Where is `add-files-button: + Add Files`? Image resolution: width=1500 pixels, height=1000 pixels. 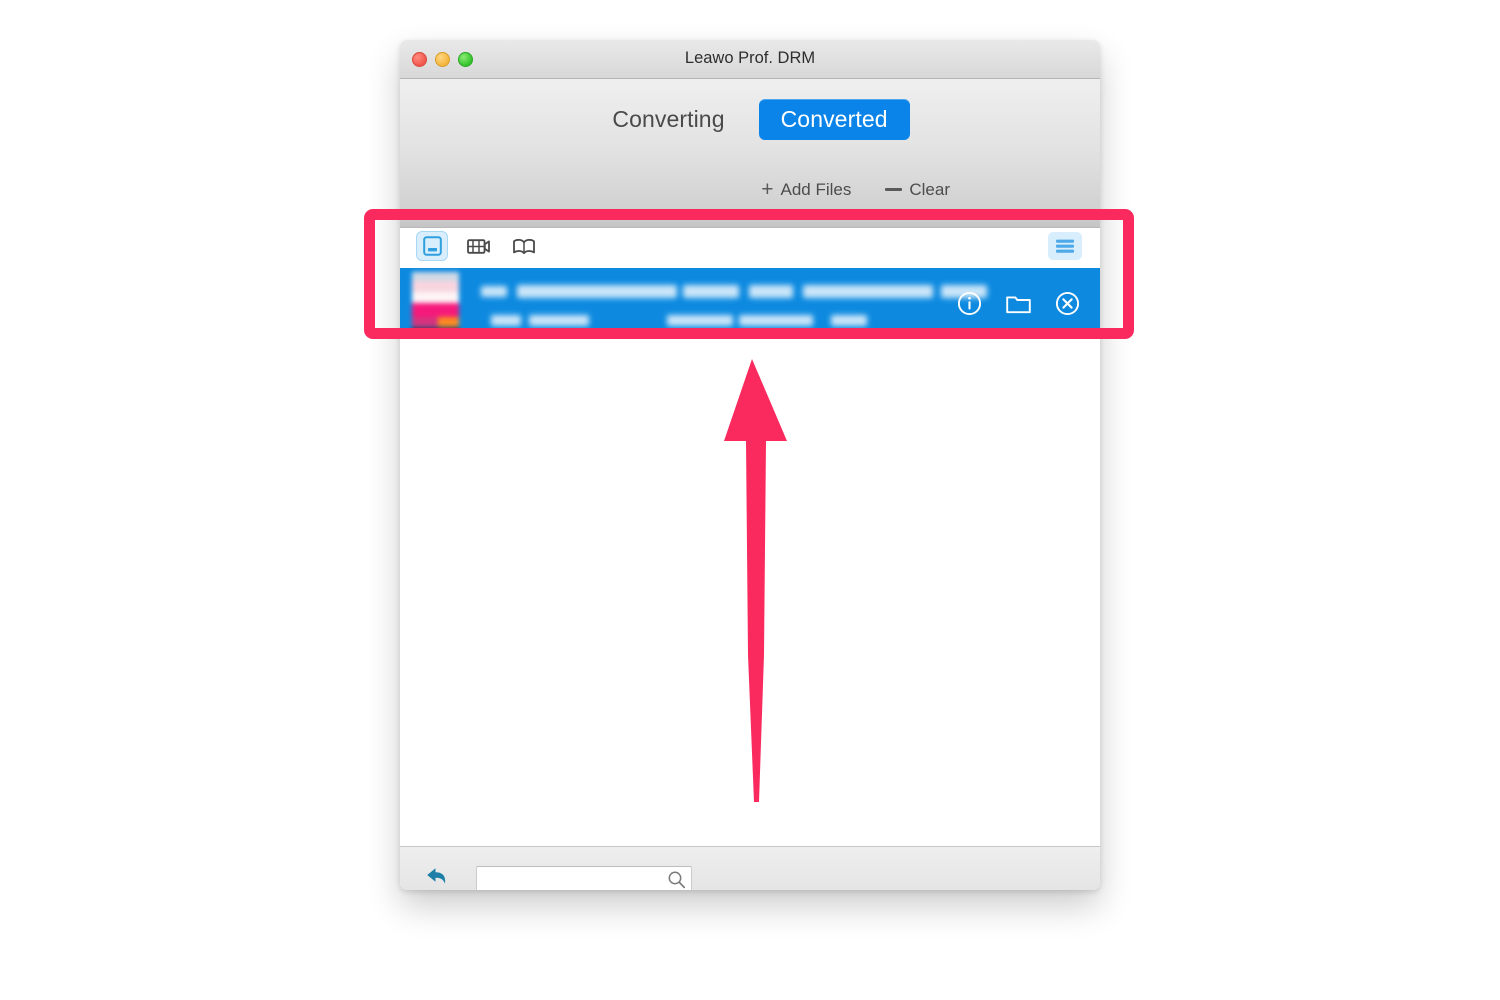
add-files-button: + Add Files is located at coordinates (806, 189).